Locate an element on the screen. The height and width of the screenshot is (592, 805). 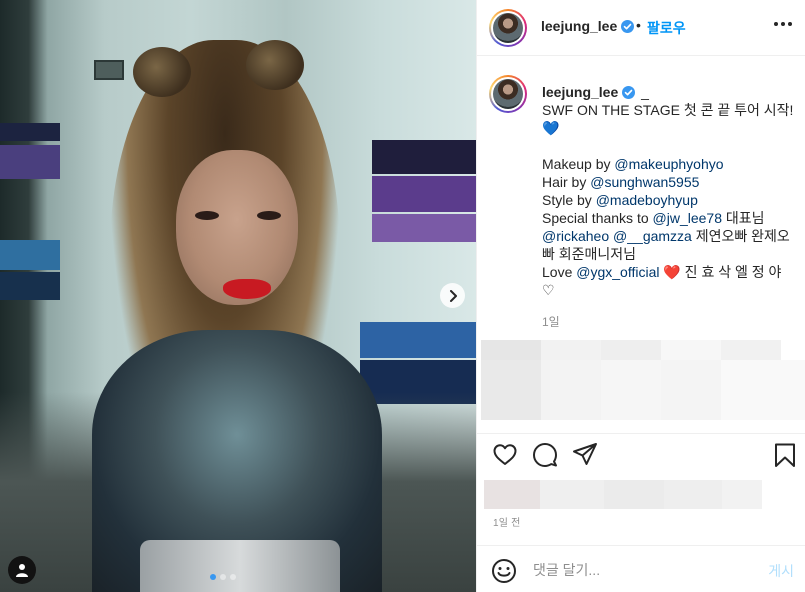
avatar-image is located at coordinates (508, 28).